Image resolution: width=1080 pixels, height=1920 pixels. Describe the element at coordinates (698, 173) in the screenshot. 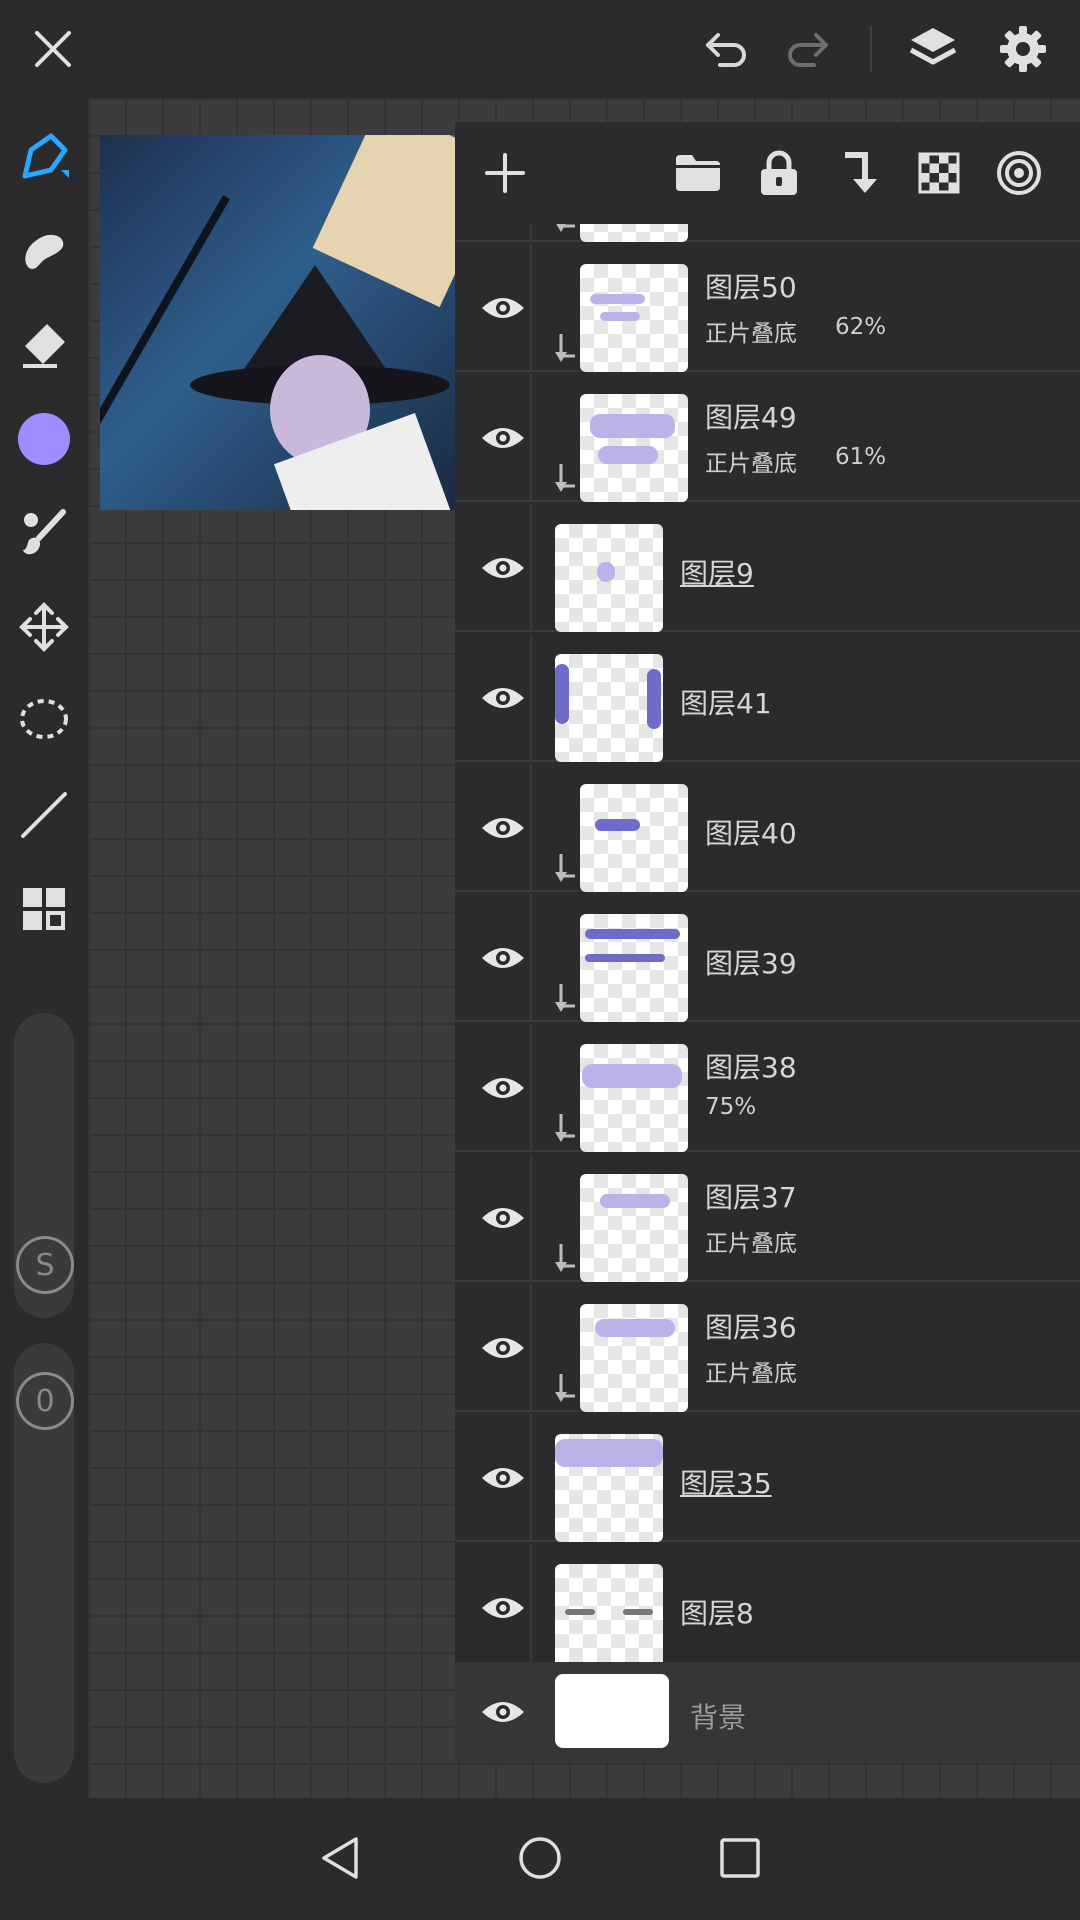

I see `folder-icon` at that location.